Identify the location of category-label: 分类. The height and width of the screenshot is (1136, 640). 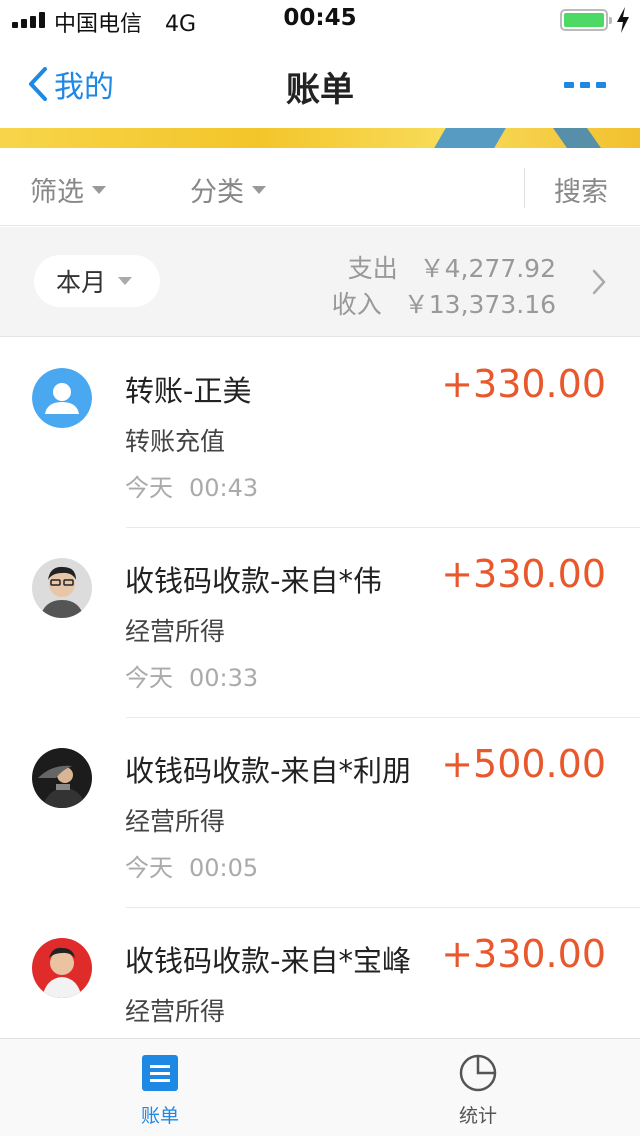
(217, 192).